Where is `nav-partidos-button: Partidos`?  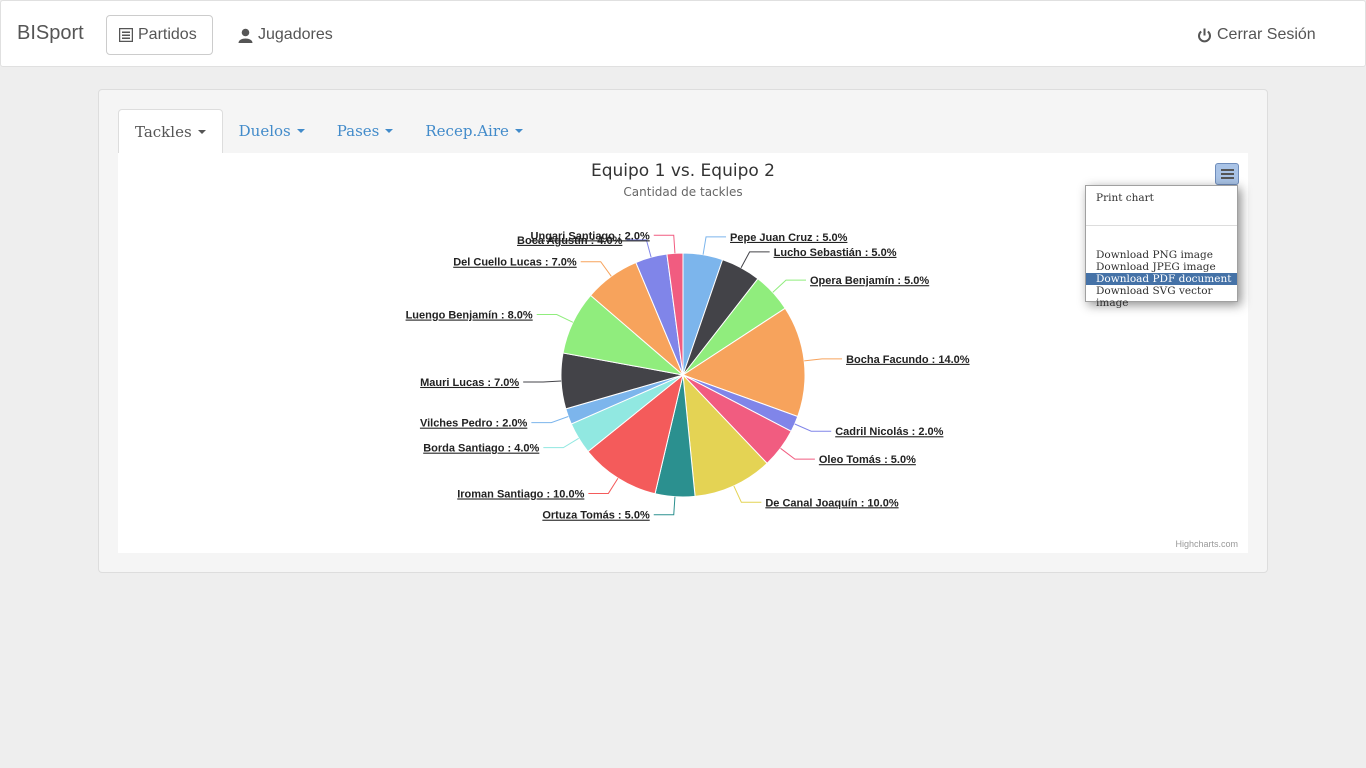
nav-partidos-button: Partidos is located at coordinates (159, 35).